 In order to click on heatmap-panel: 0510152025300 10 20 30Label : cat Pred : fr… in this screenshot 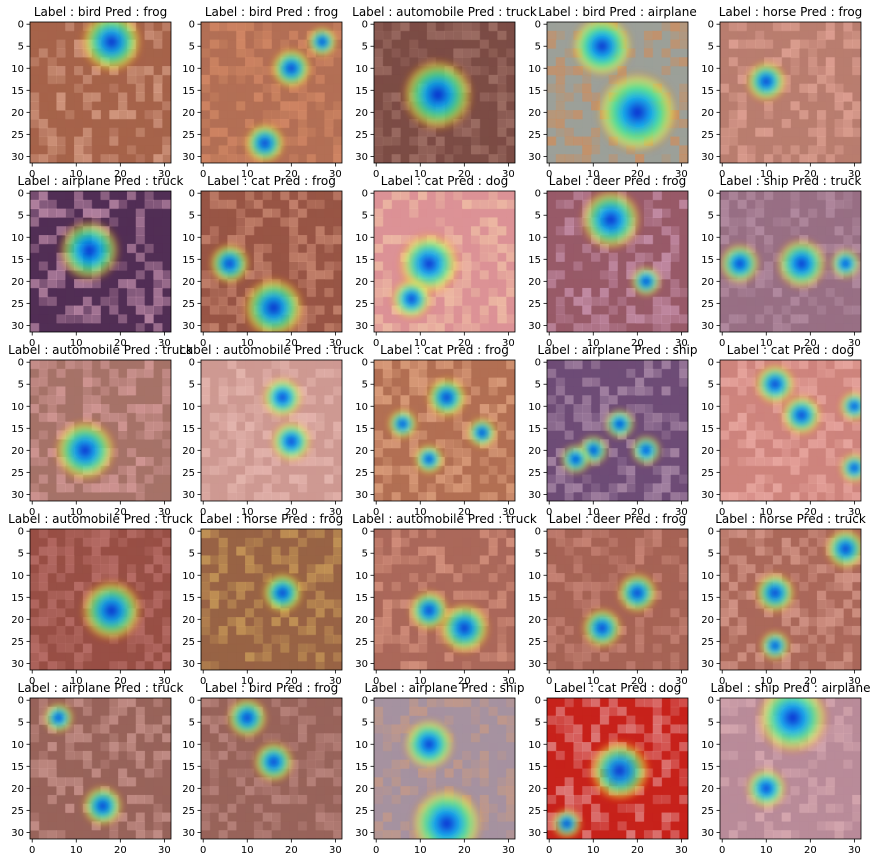, I will do `click(435, 430)`.